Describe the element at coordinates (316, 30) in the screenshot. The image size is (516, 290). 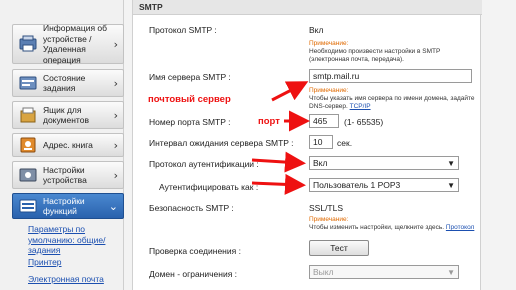
I see `smtp-protocol-value: Вкл` at that location.